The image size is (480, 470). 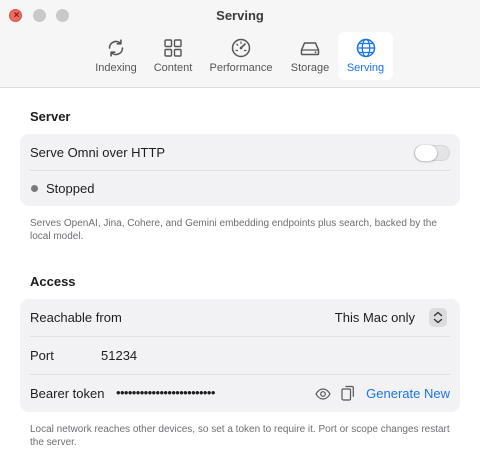 I want to click on reachable-row: Reachable from This Mac only, so click(x=240, y=317).